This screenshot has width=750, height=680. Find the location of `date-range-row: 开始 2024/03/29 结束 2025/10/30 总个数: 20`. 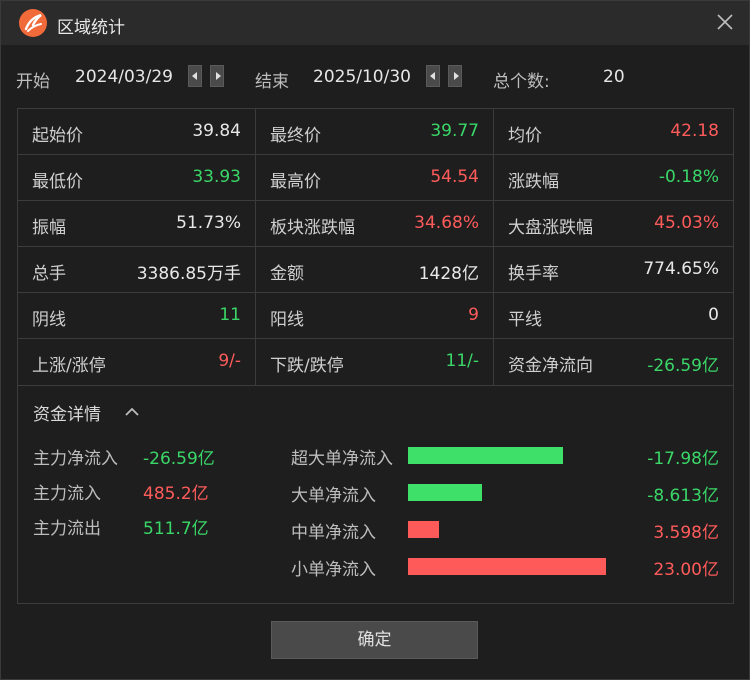

date-range-row: 开始 2024/03/29 结束 2025/10/30 总个数: 20 is located at coordinates (375, 77).